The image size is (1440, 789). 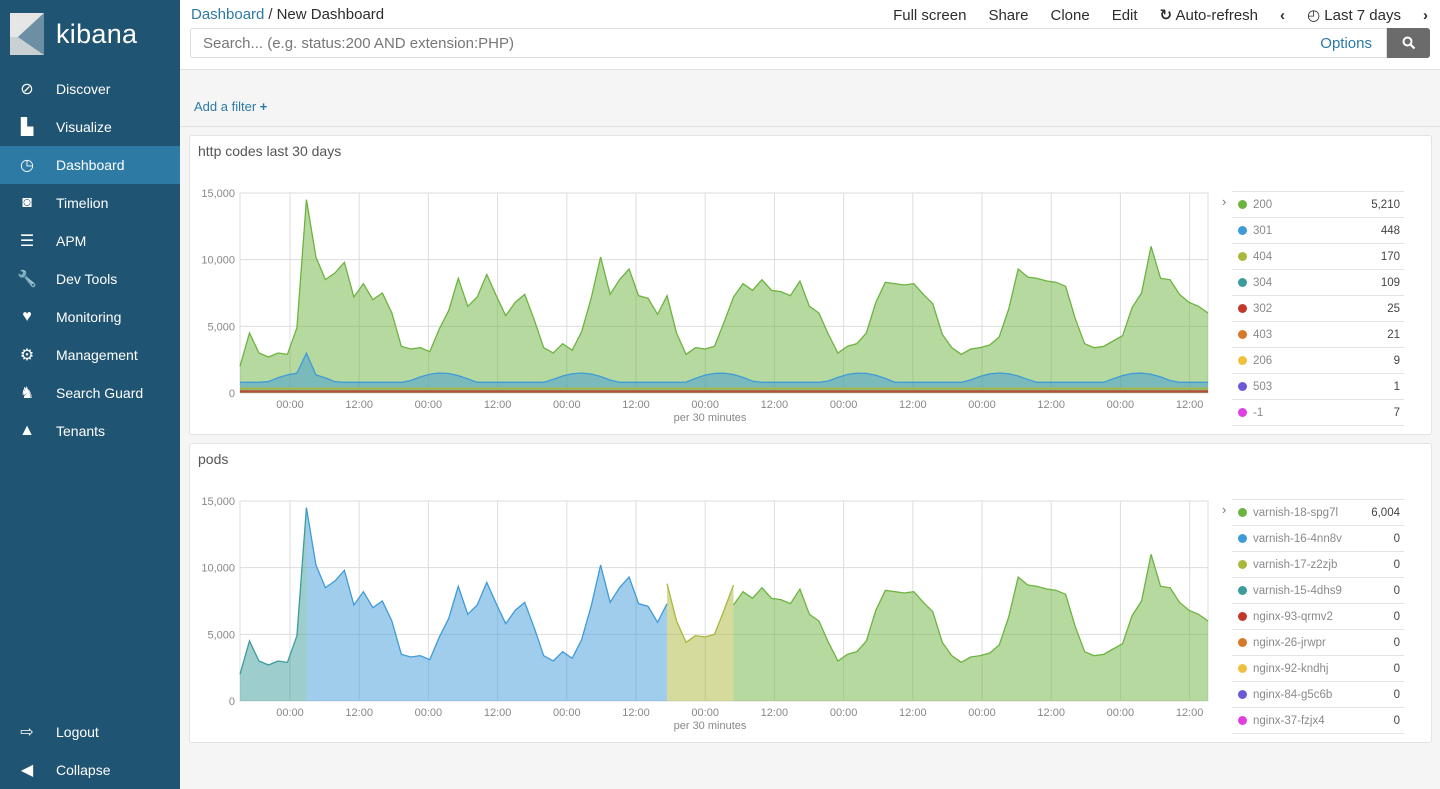 What do you see at coordinates (90, 317) in the screenshot?
I see `sidebar-item-monitoring: ♥ Monitoring` at bounding box center [90, 317].